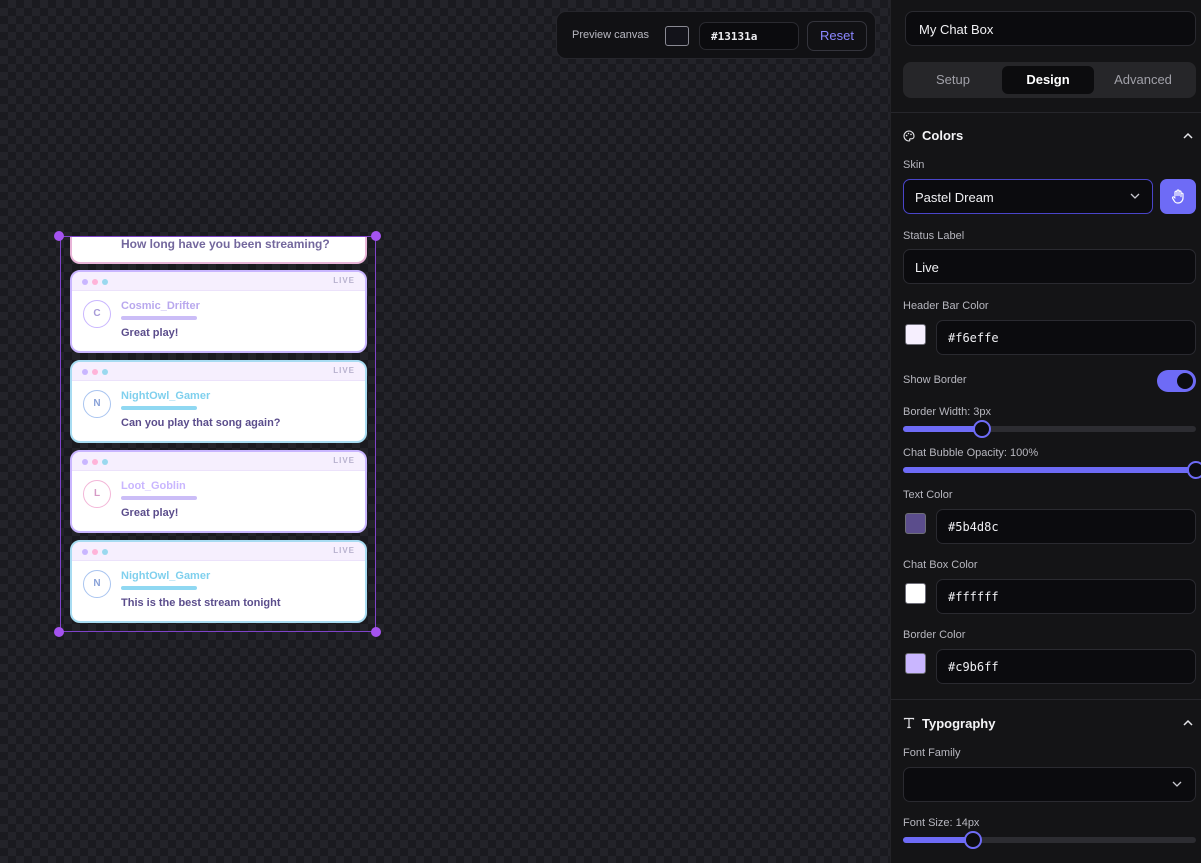  Describe the element at coordinates (1050, 28) in the screenshot. I see `chatbox-name-input: My Chat Box` at that location.